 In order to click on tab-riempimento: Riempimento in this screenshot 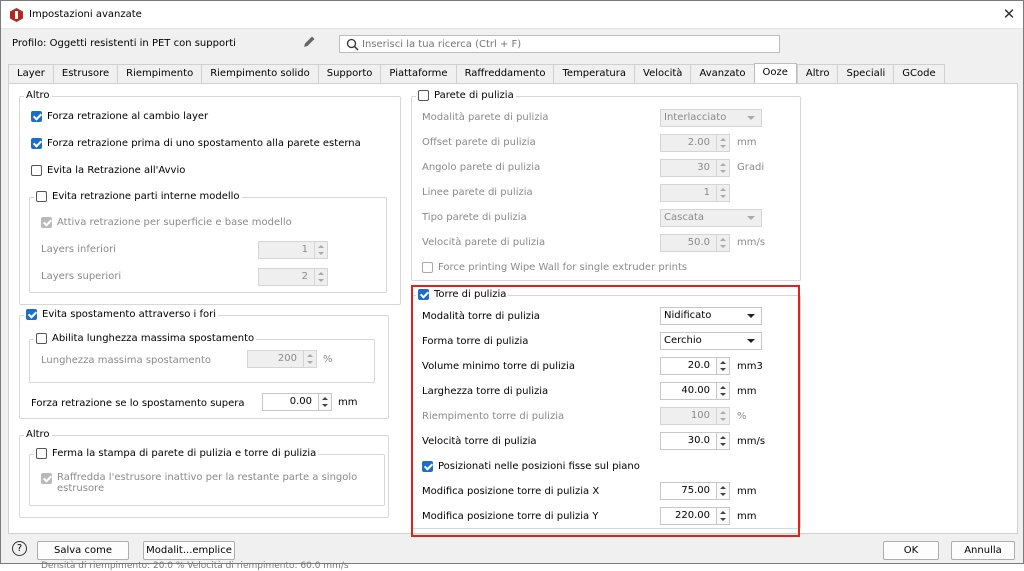, I will do `click(159, 73)`.